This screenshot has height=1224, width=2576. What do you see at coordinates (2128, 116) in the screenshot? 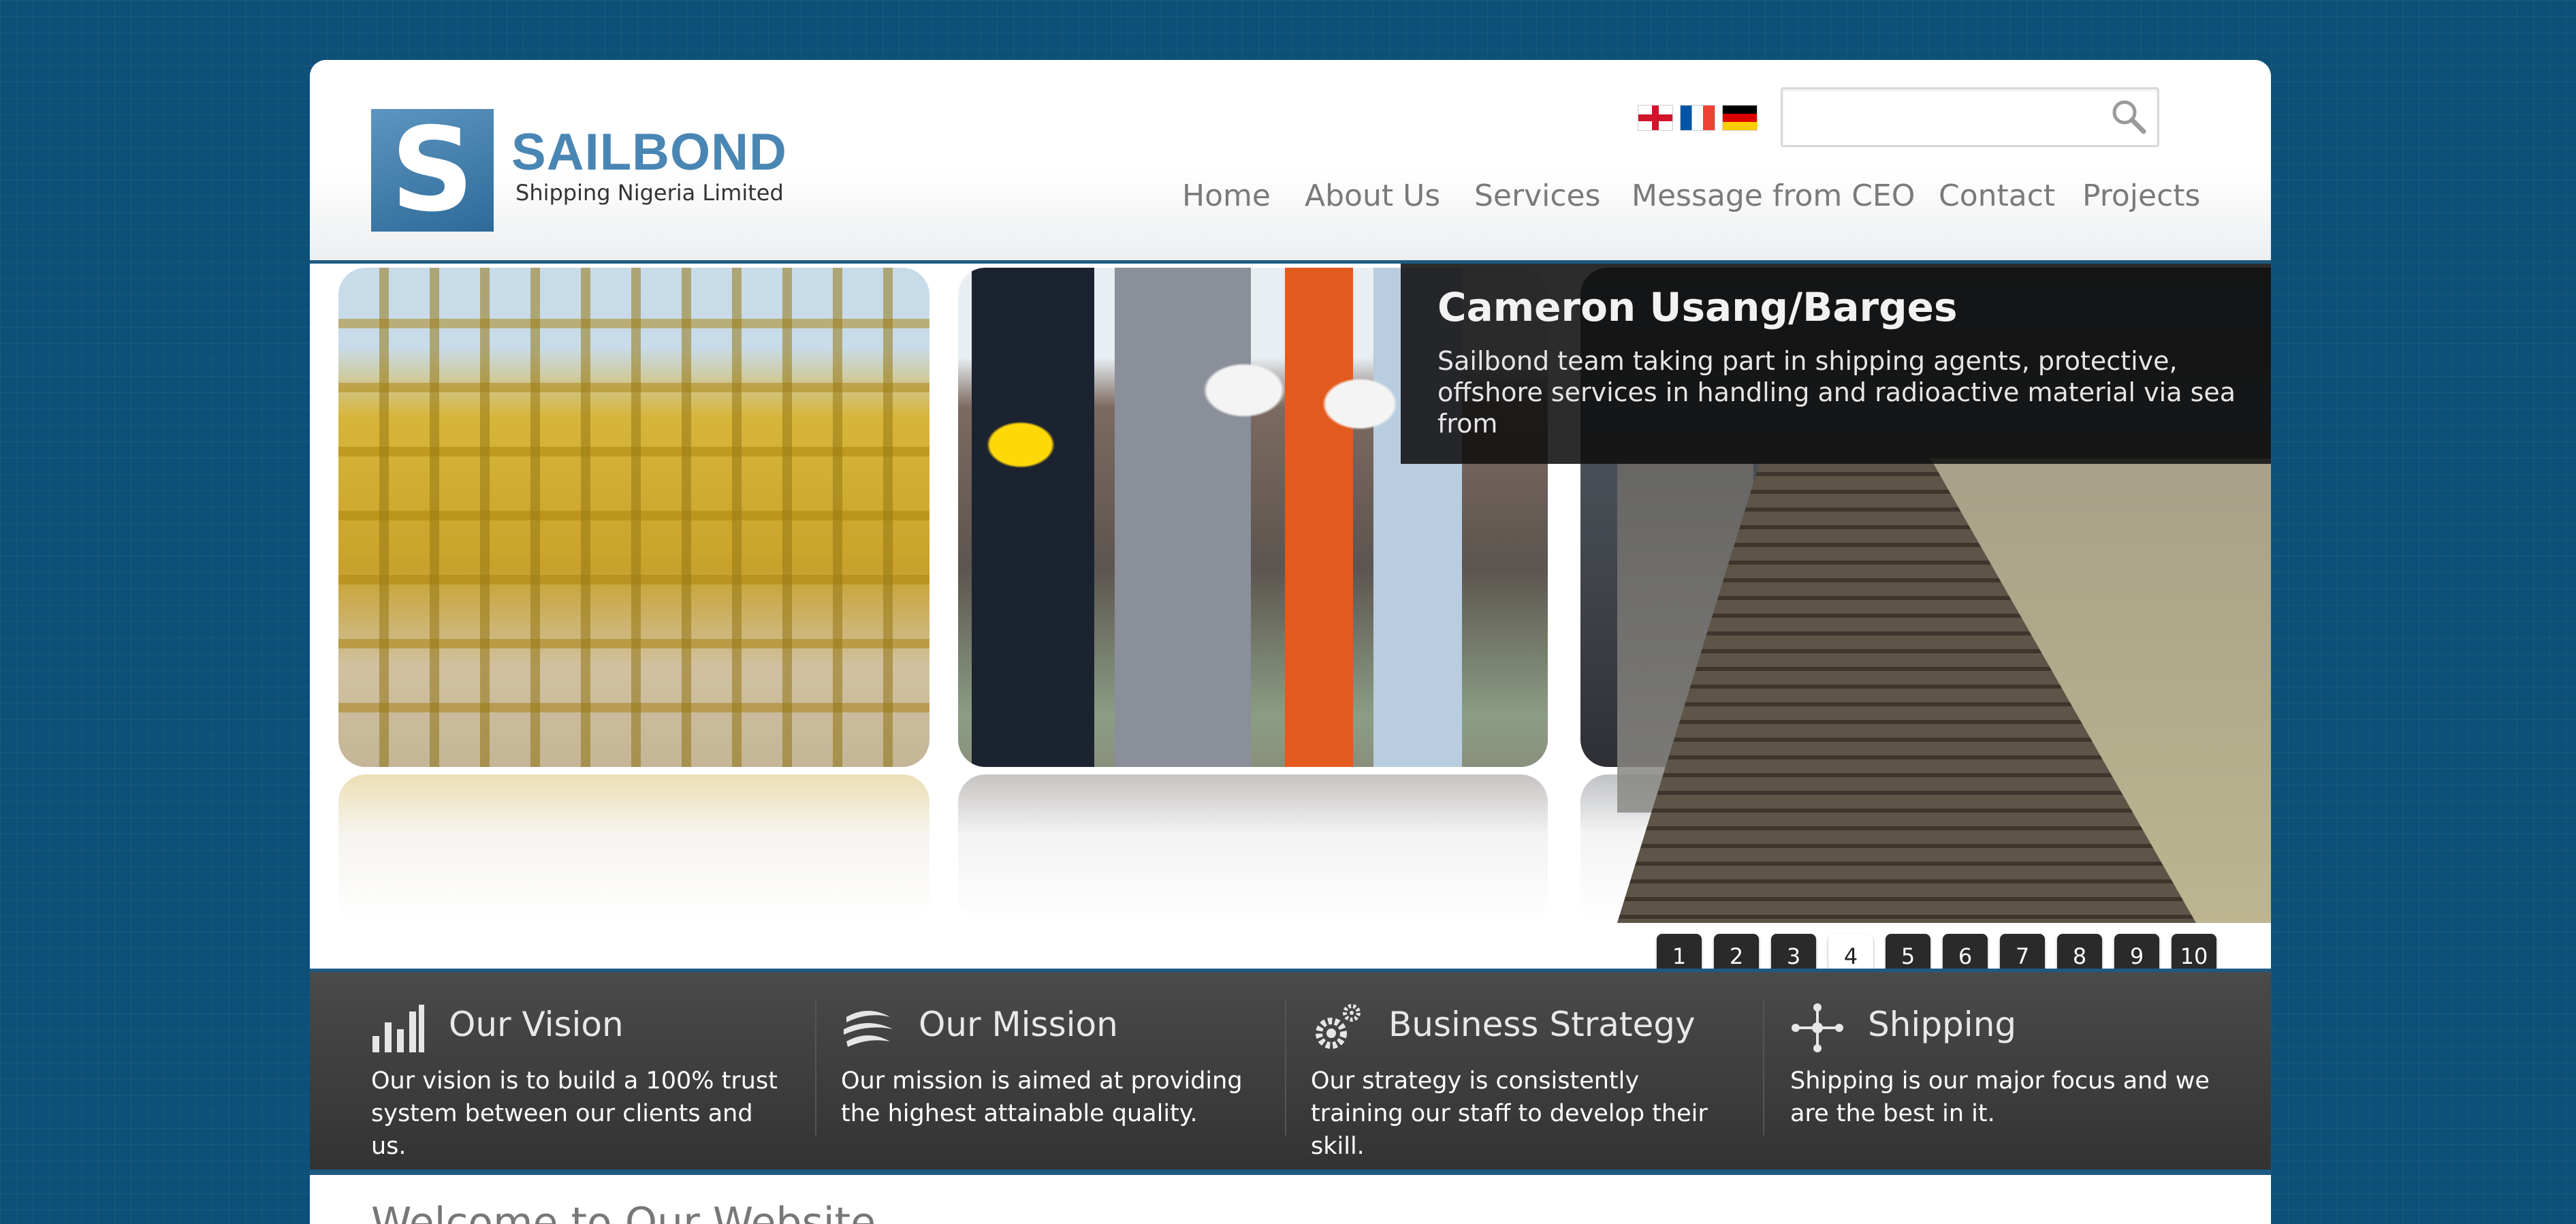
I see `search-icon` at bounding box center [2128, 116].